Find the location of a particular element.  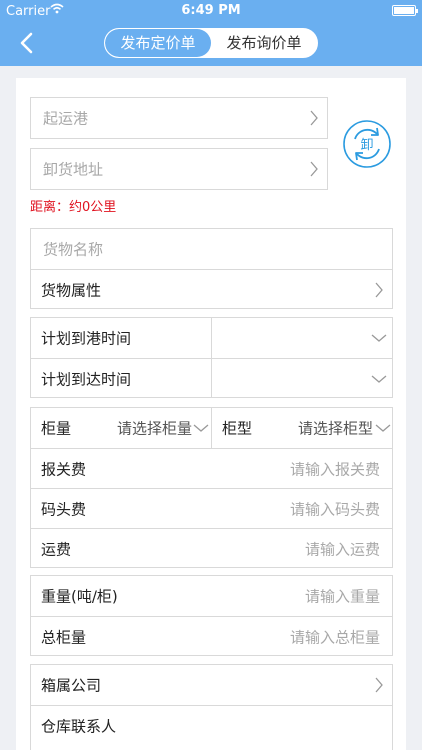

box-company-row: 箱属公司 is located at coordinates (211, 685).